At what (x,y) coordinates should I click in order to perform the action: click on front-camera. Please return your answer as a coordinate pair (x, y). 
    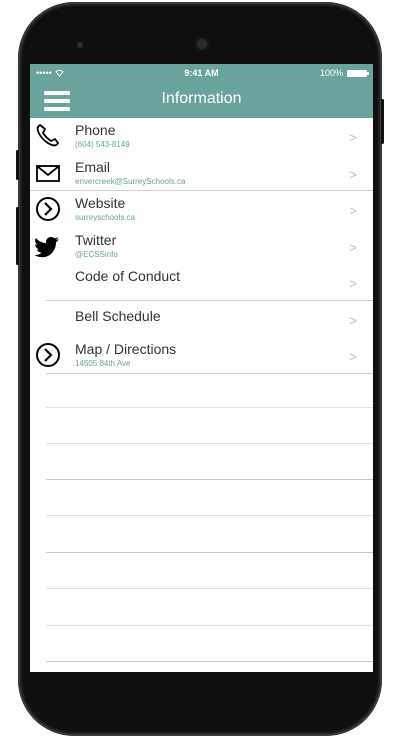
    Looking at the image, I should click on (202, 44).